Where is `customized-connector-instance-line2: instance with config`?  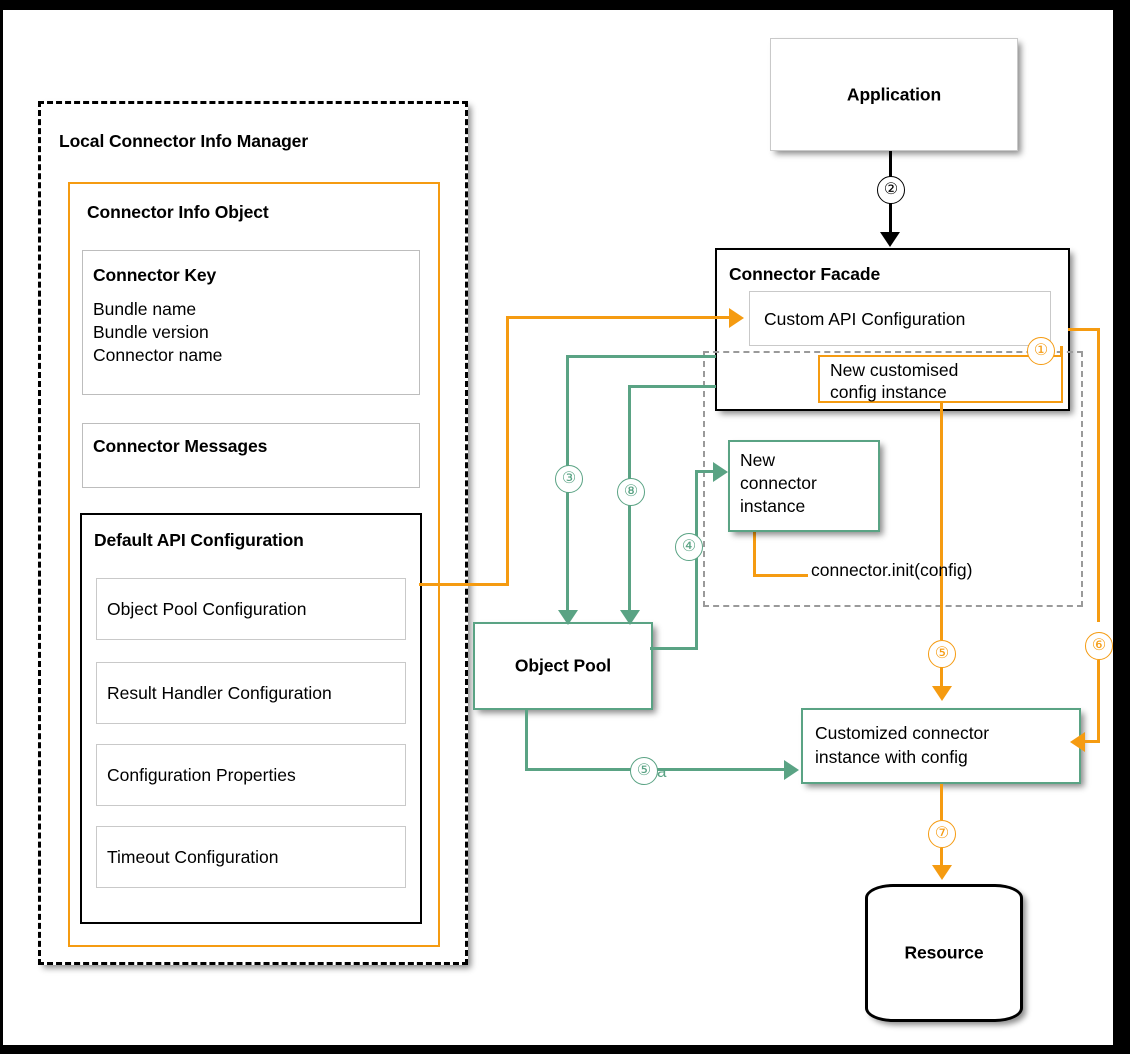 customized-connector-instance-line2: instance with config is located at coordinates (891, 757).